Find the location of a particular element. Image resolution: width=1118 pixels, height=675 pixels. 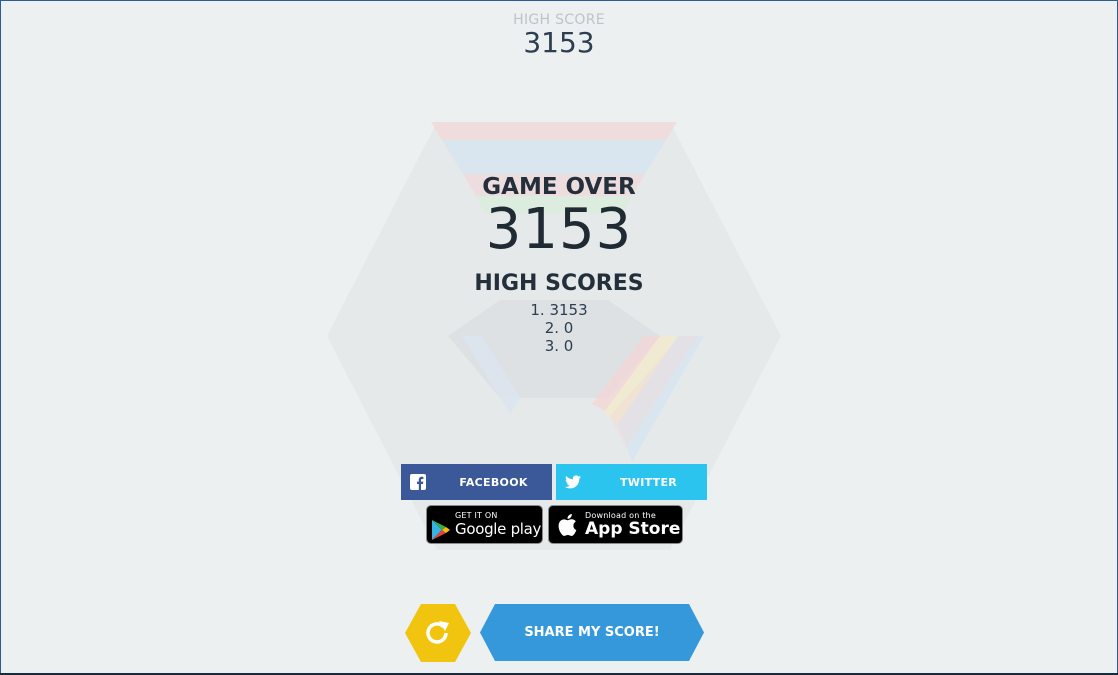

twitter-icon is located at coordinates (573, 482).